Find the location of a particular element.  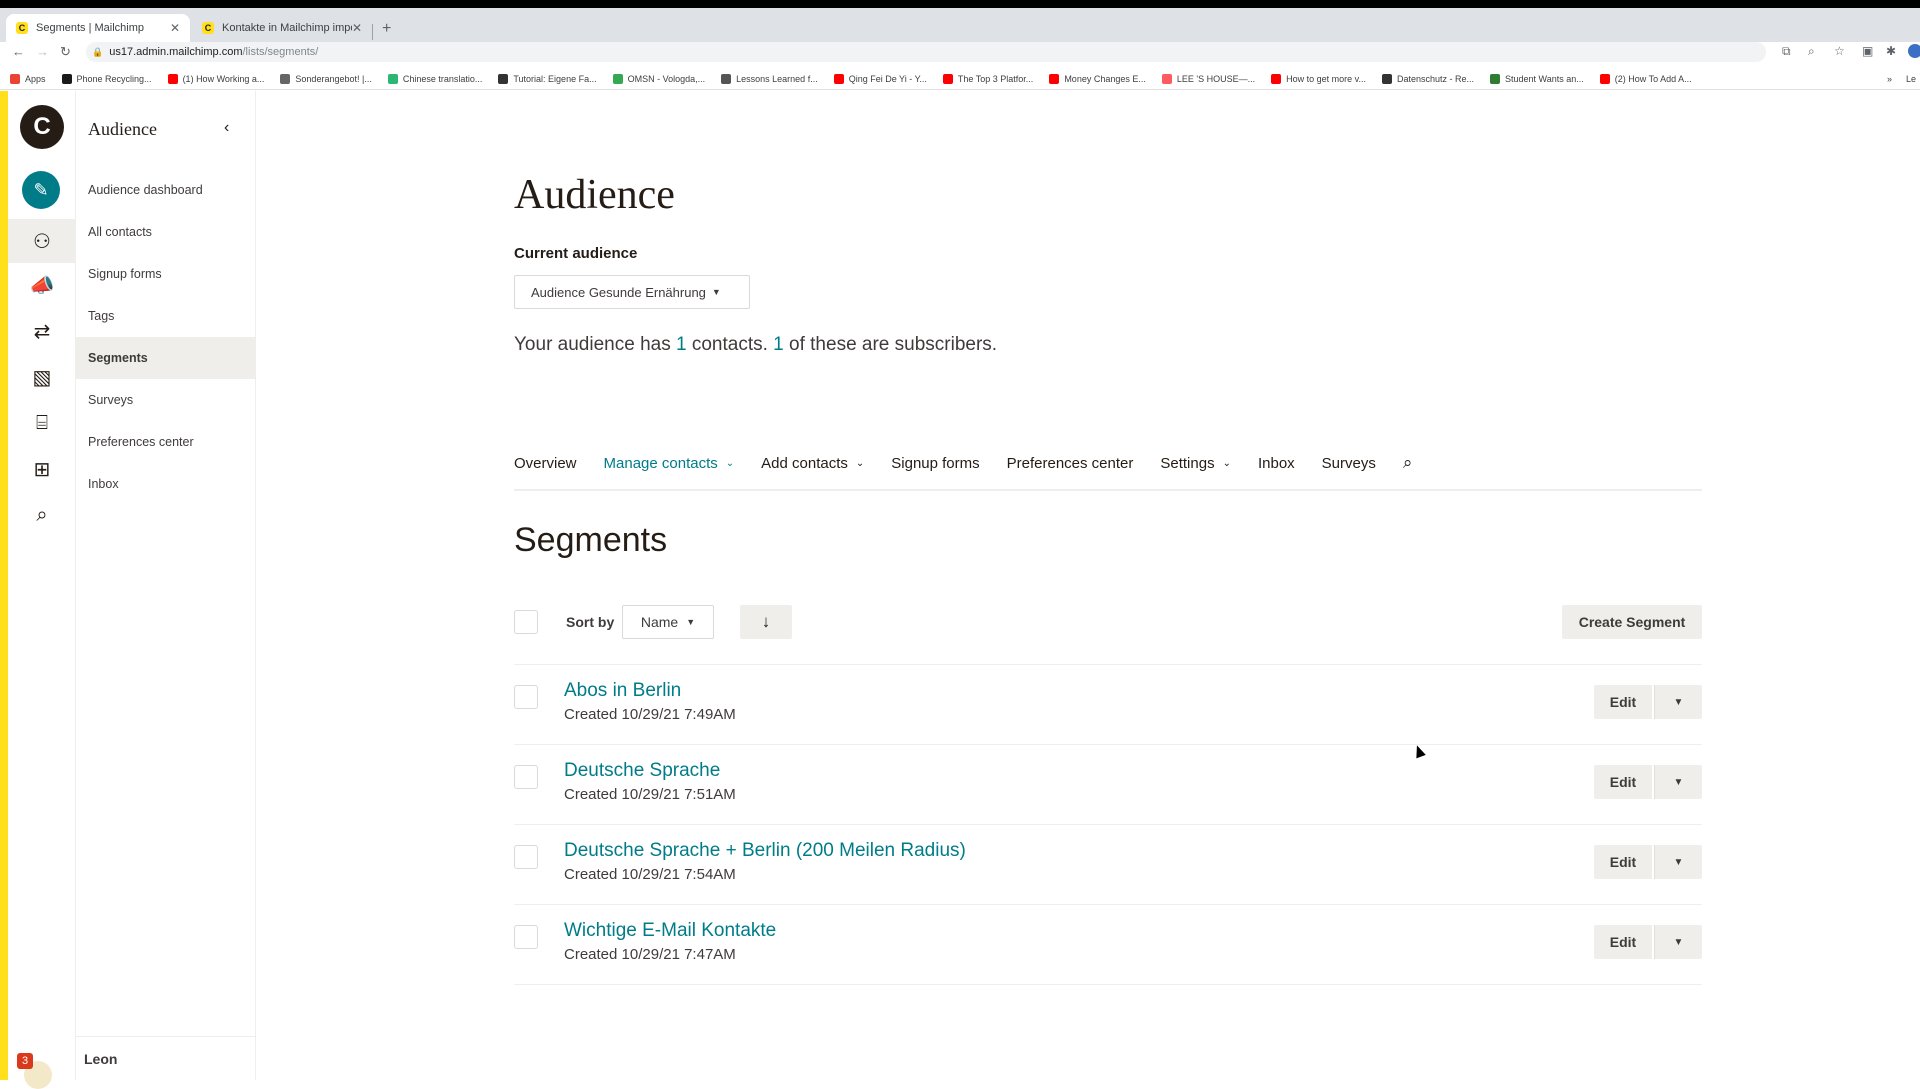

tab-title: Segments | Mailchimp is located at coordinates (90, 28).